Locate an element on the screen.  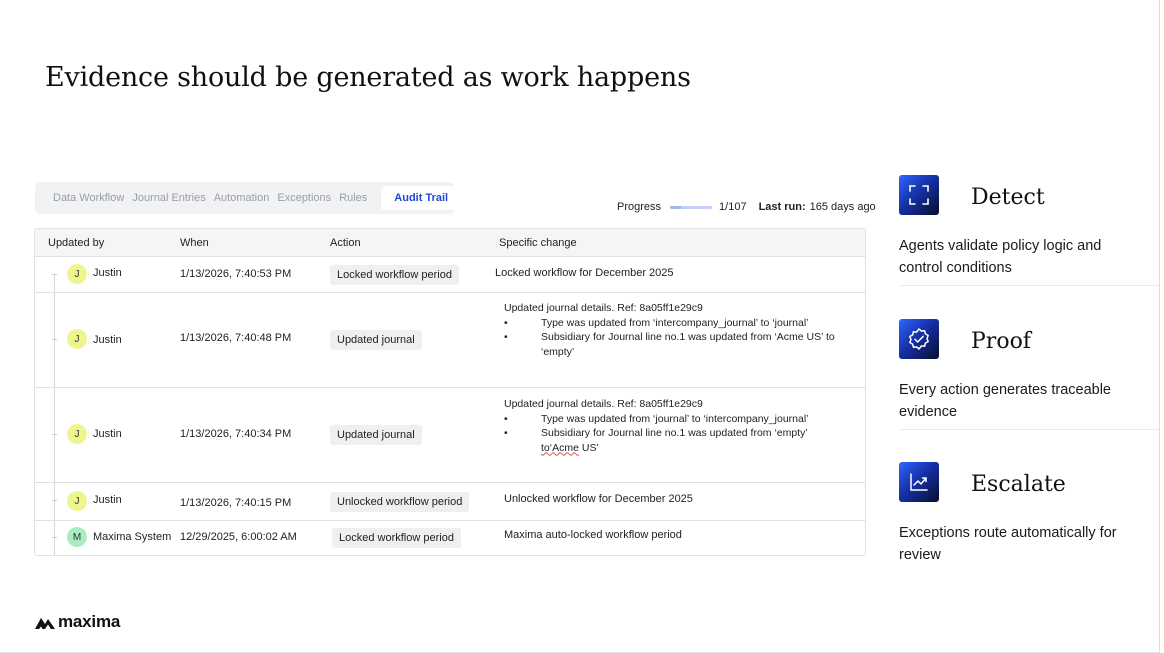
verified-badge-icon is located at coordinates (919, 339).